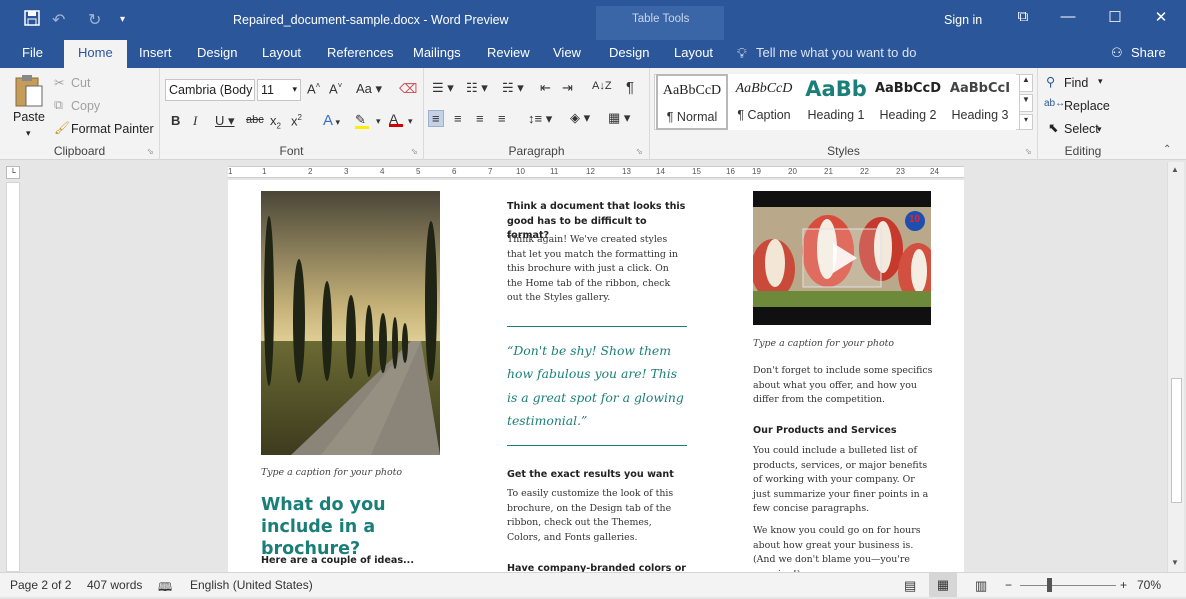 This screenshot has height=599, width=1186. Describe the element at coordinates (436, 118) in the screenshot. I see `align-left-icon: ≡` at that location.